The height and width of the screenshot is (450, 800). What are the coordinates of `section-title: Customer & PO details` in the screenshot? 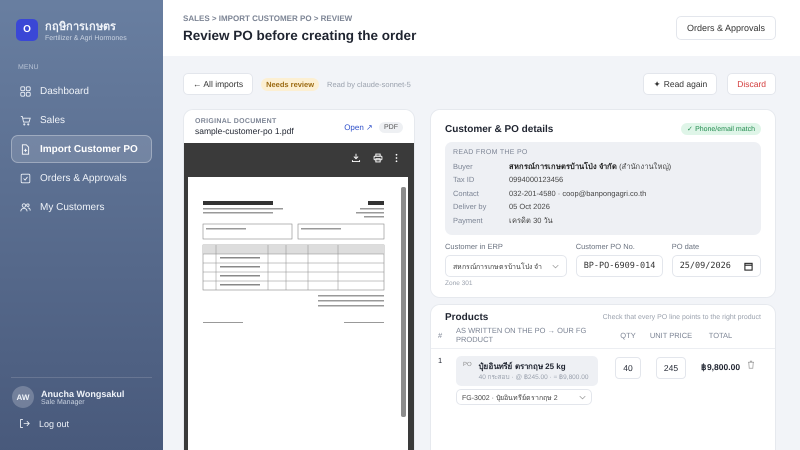 It's located at (499, 129).